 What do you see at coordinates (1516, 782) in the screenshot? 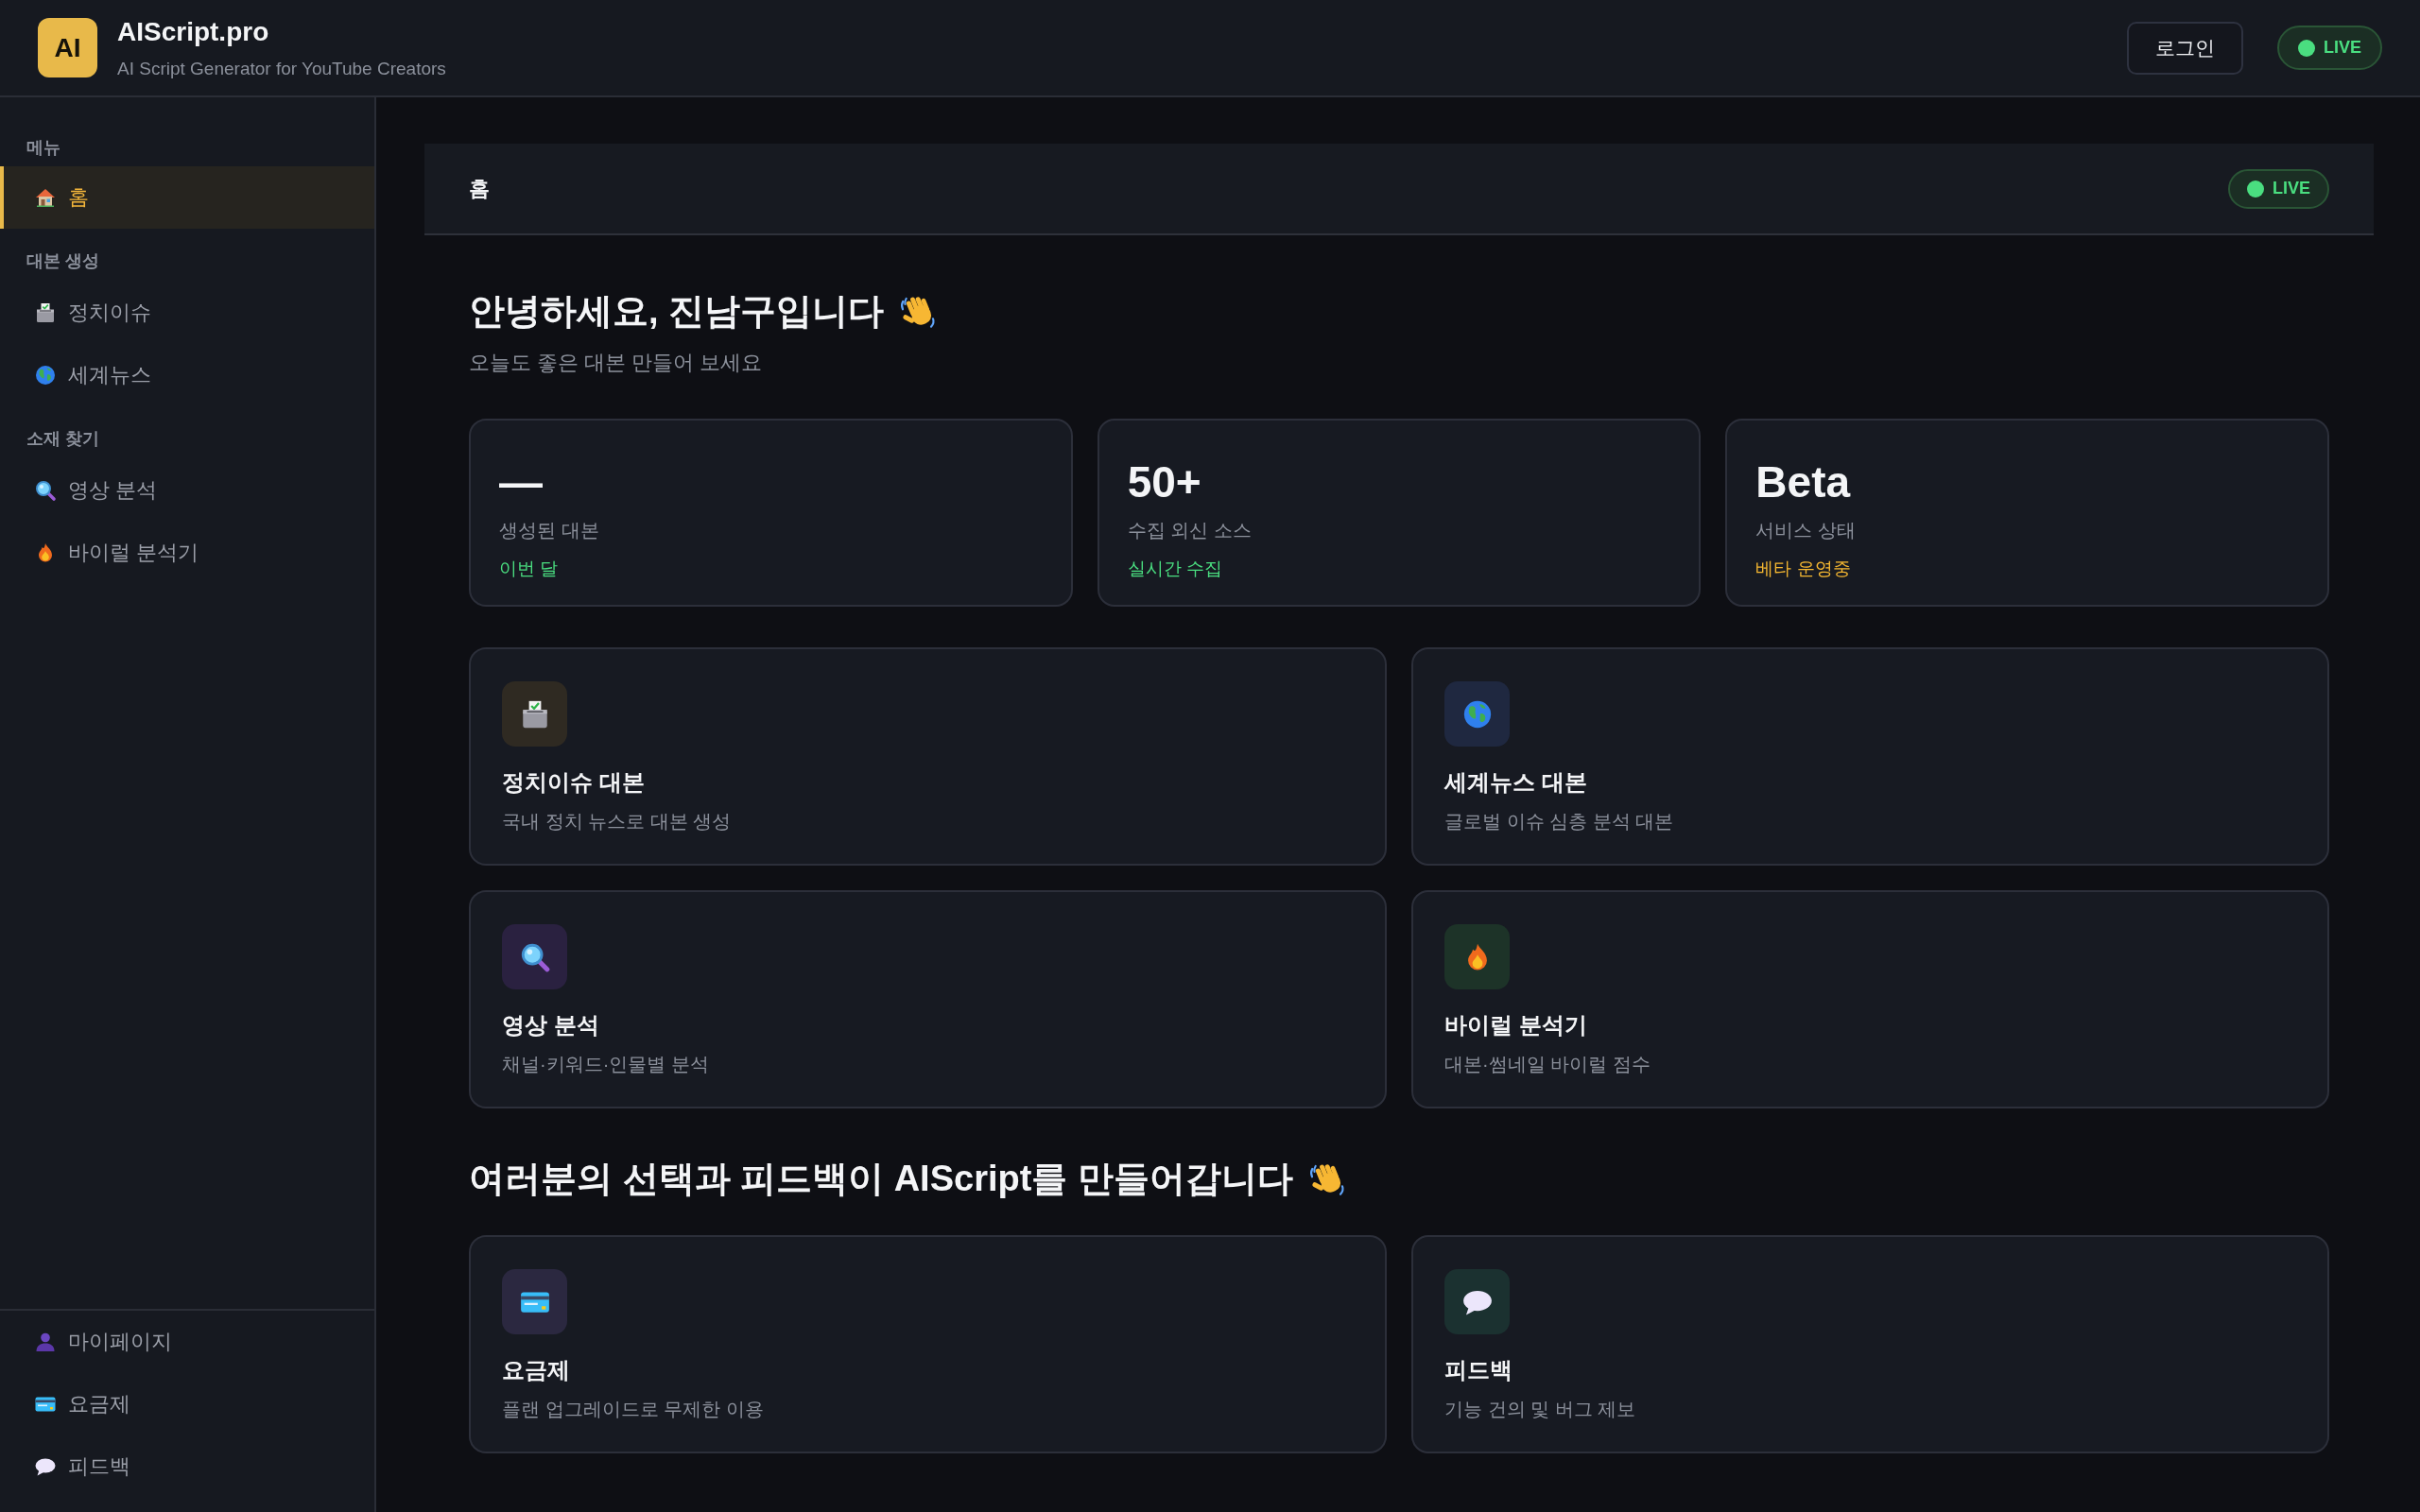
I see `card-title: 세계뉴스 대본` at bounding box center [1516, 782].